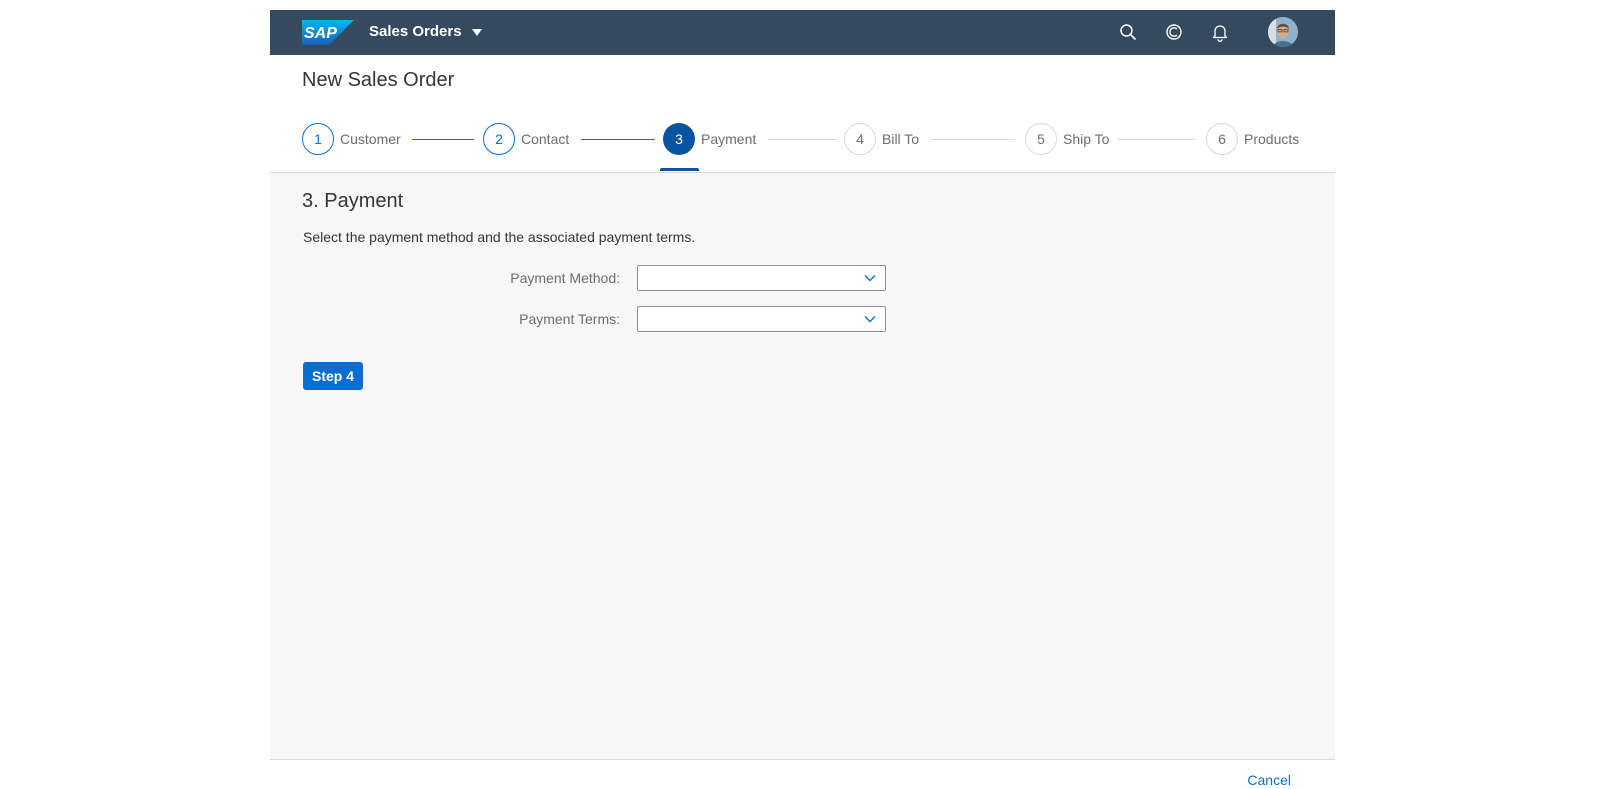  Describe the element at coordinates (318, 139) in the screenshot. I see `step-number: 1` at that location.